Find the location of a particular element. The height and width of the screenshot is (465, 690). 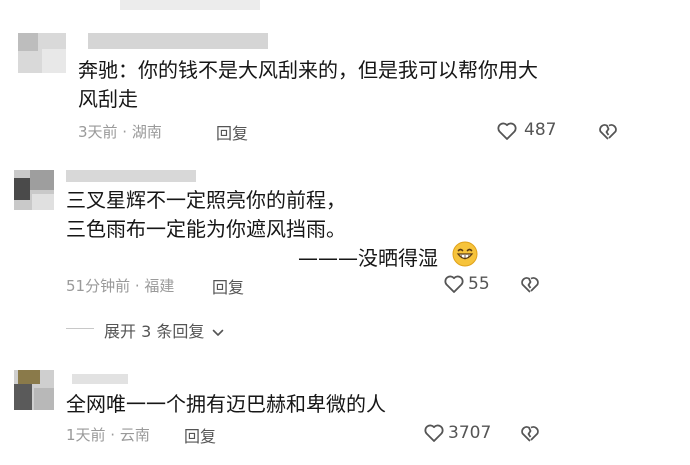

expand-replies-button: 展开 3 条回复 is located at coordinates (164, 330).